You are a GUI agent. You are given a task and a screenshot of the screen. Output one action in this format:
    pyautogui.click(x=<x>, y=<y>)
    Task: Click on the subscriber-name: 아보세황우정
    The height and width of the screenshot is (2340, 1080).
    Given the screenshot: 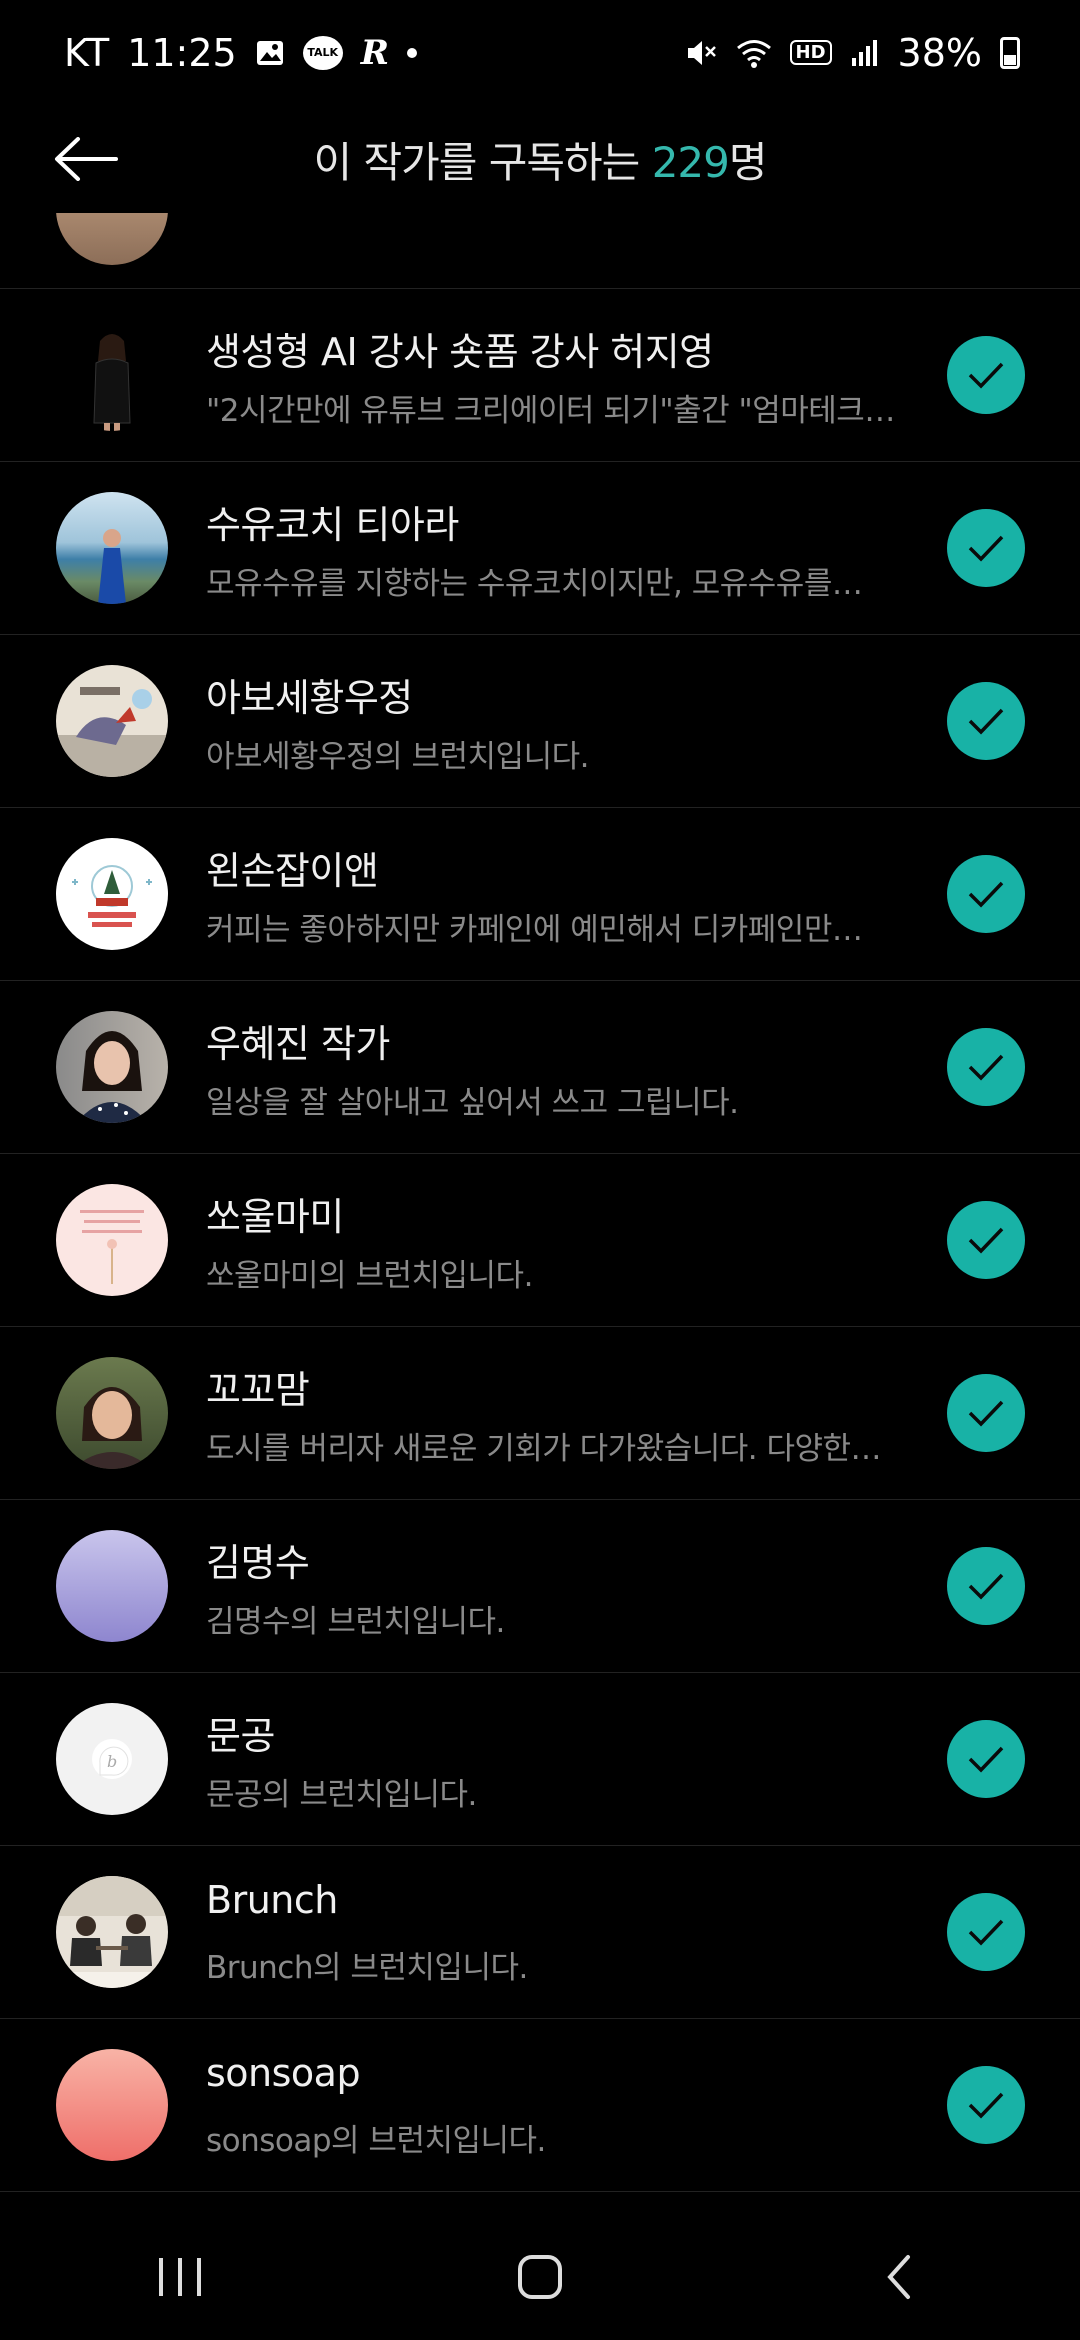 What is the action you would take?
    pyautogui.click(x=309, y=698)
    